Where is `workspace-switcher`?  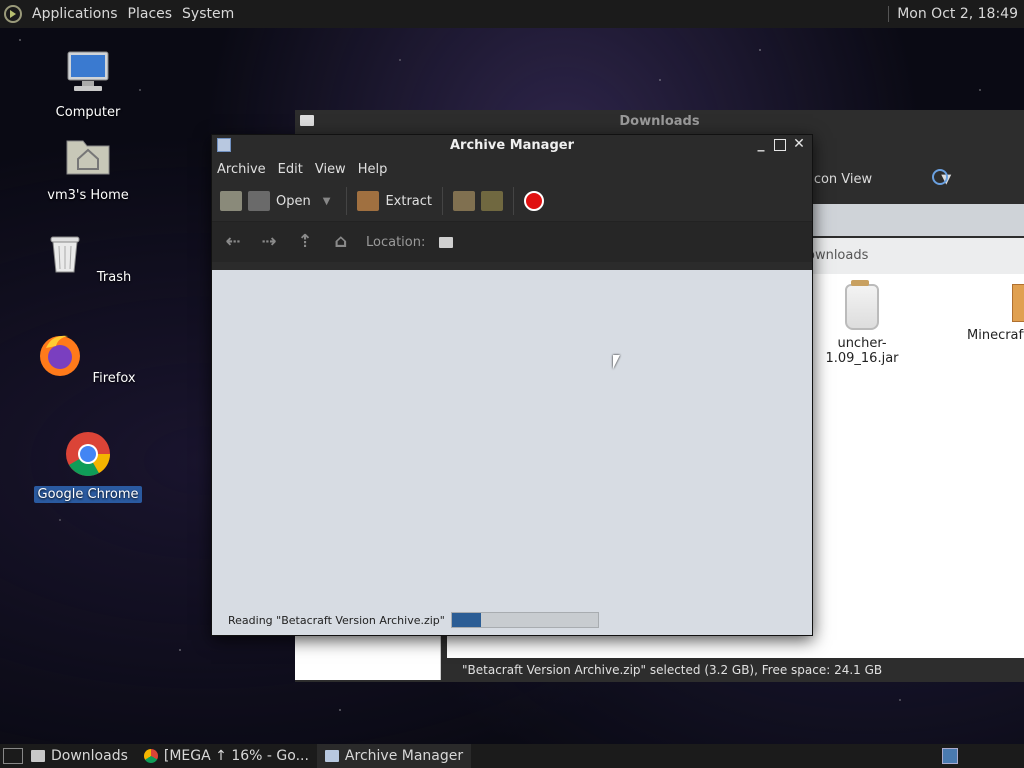 workspace-switcher is located at coordinates (950, 756).